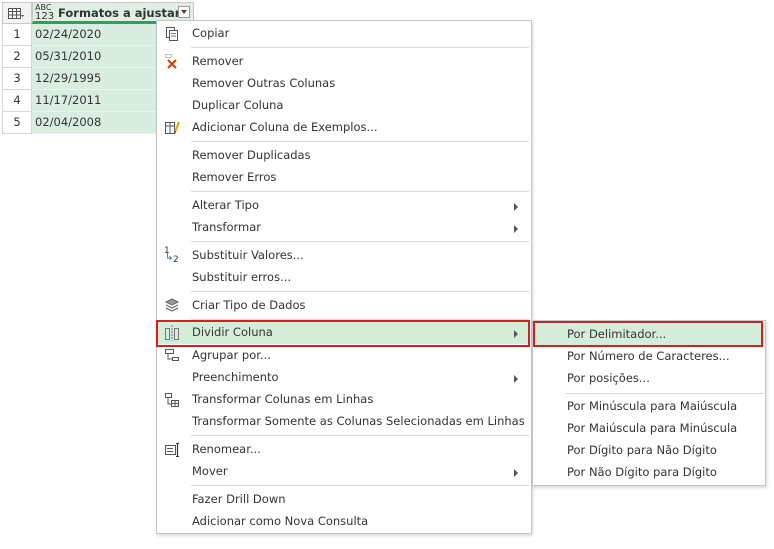 The width and height of the screenshot is (774, 549). Describe the element at coordinates (176, 260) in the screenshot. I see `replace-icon-digit-bottom: 2` at that location.